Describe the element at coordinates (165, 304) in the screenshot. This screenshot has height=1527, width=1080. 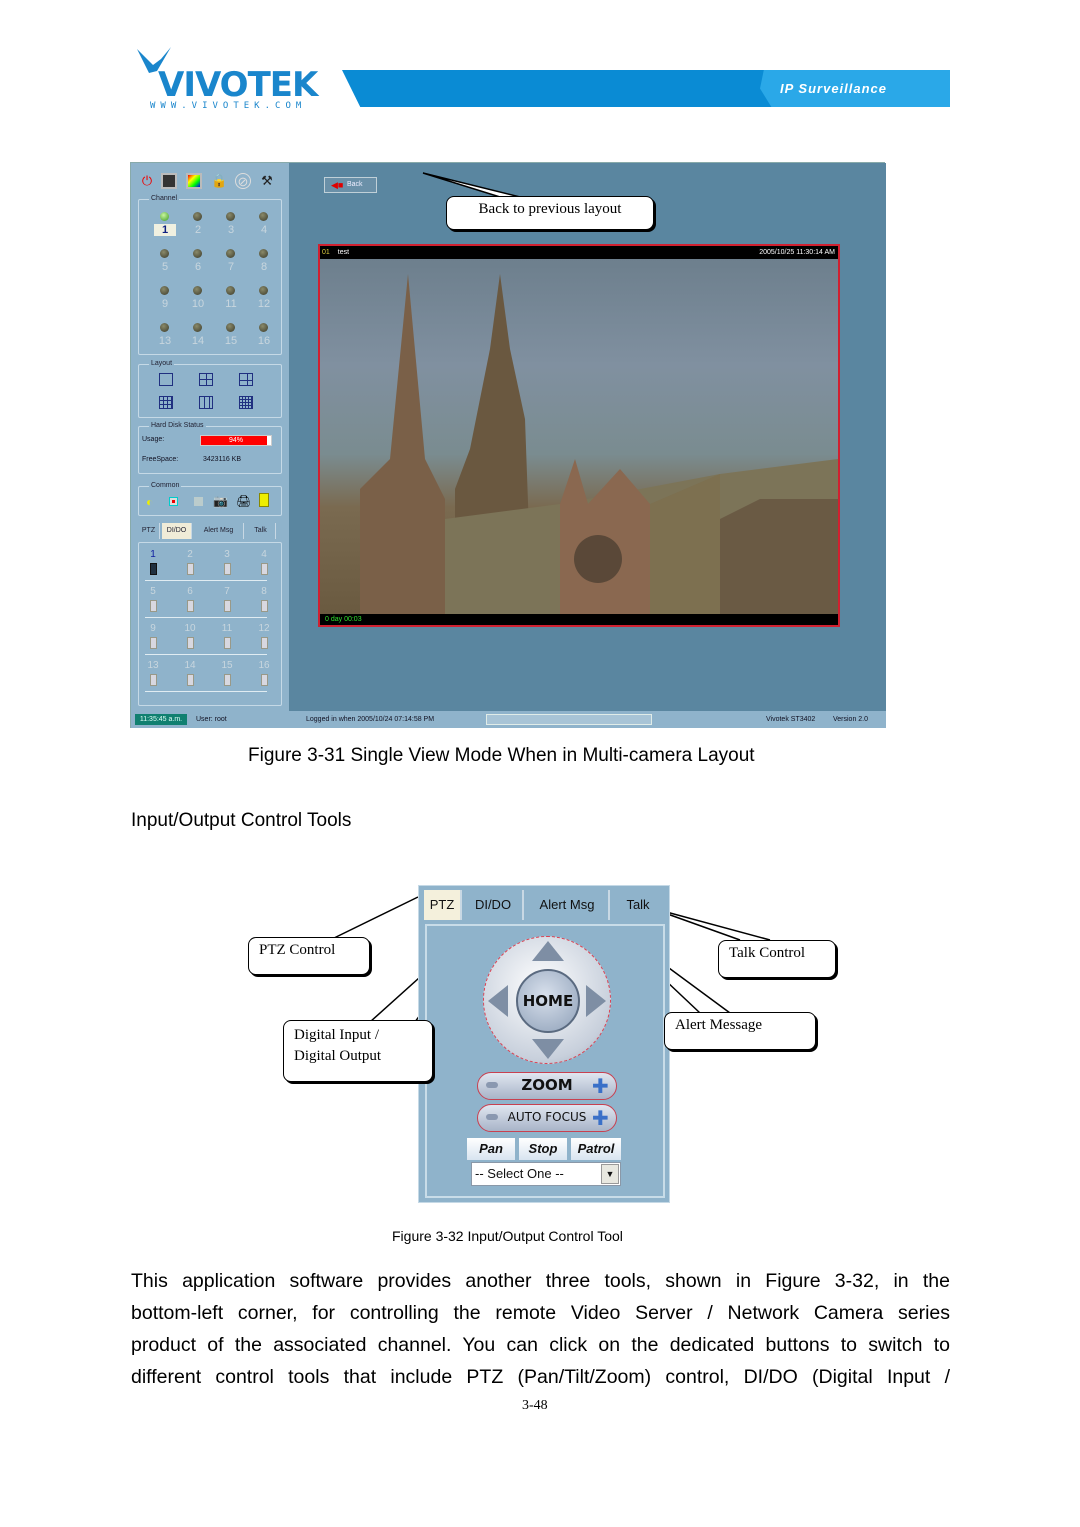
I see `channel-button: 9` at that location.